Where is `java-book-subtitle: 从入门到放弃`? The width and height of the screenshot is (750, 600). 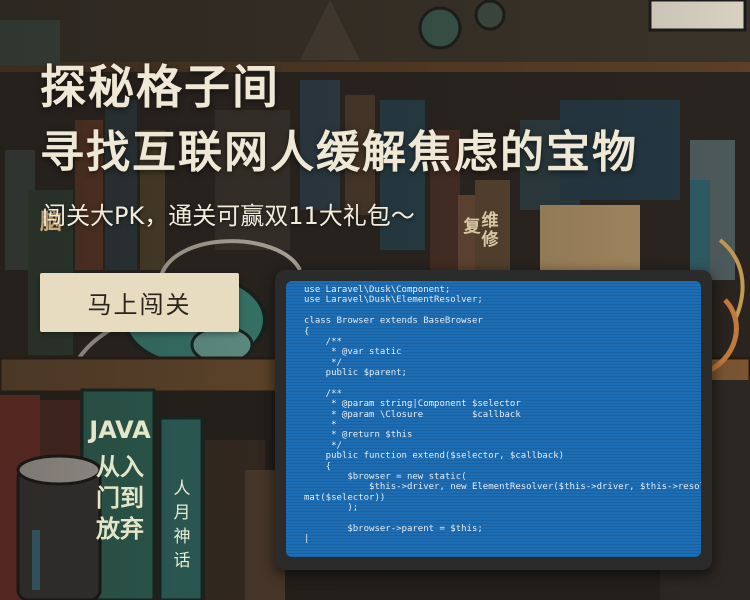 java-book-subtitle: 从入门到放弃 is located at coordinates (120, 498).